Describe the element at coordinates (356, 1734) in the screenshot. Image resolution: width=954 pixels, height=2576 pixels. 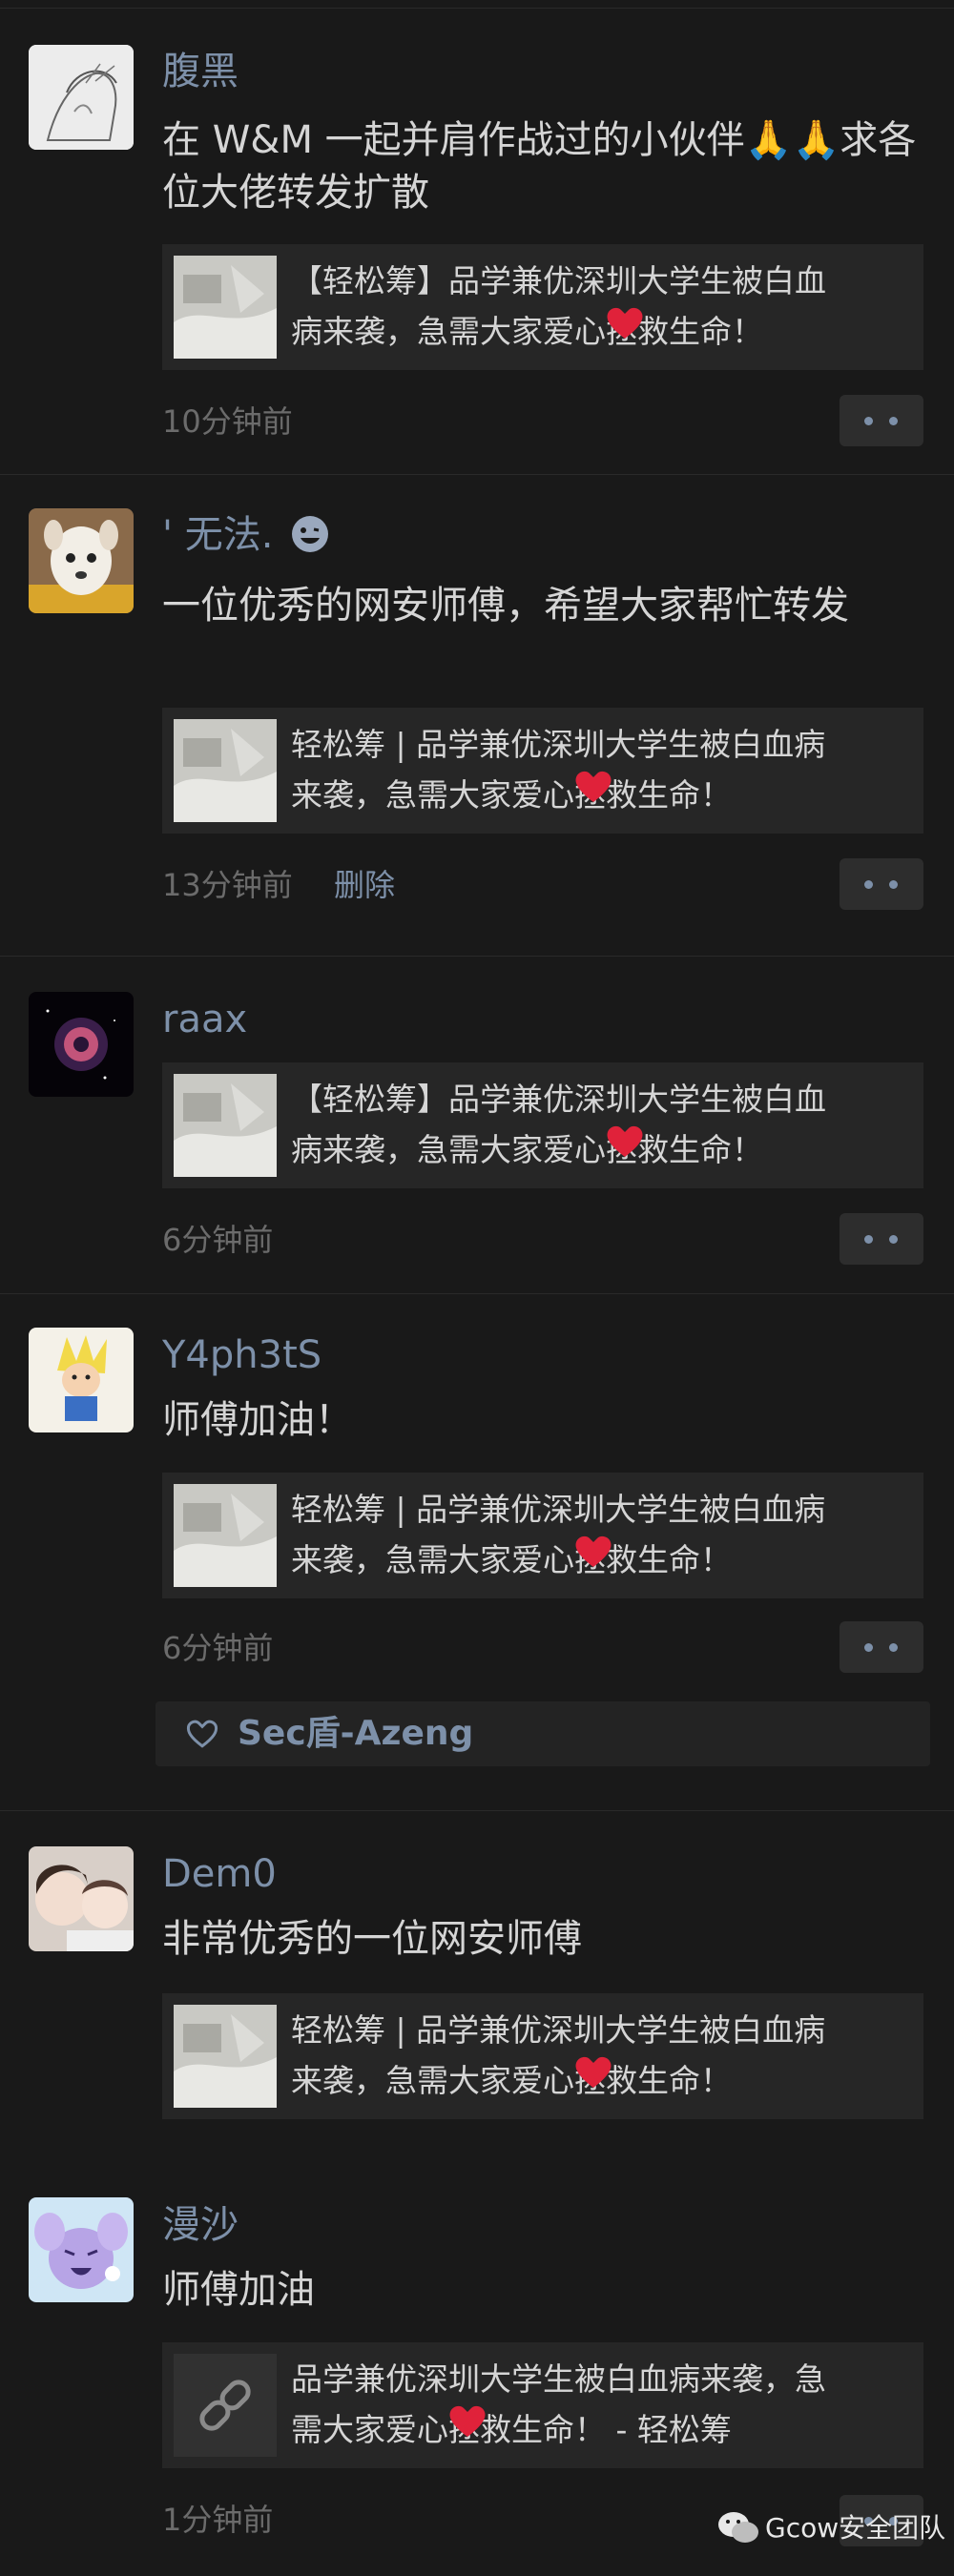
I see `liker-name: Sec盾-Azeng` at that location.